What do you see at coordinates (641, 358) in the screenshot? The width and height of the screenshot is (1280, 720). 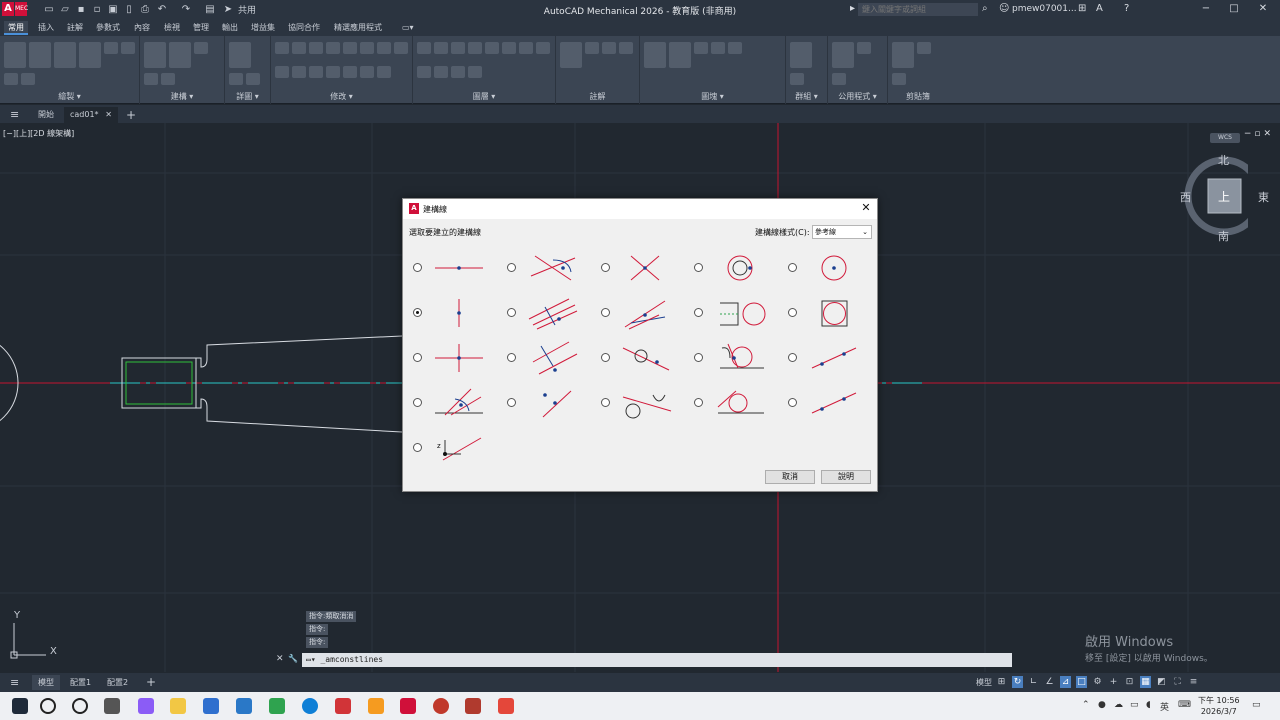 I see `option-line-through-circle` at bounding box center [641, 358].